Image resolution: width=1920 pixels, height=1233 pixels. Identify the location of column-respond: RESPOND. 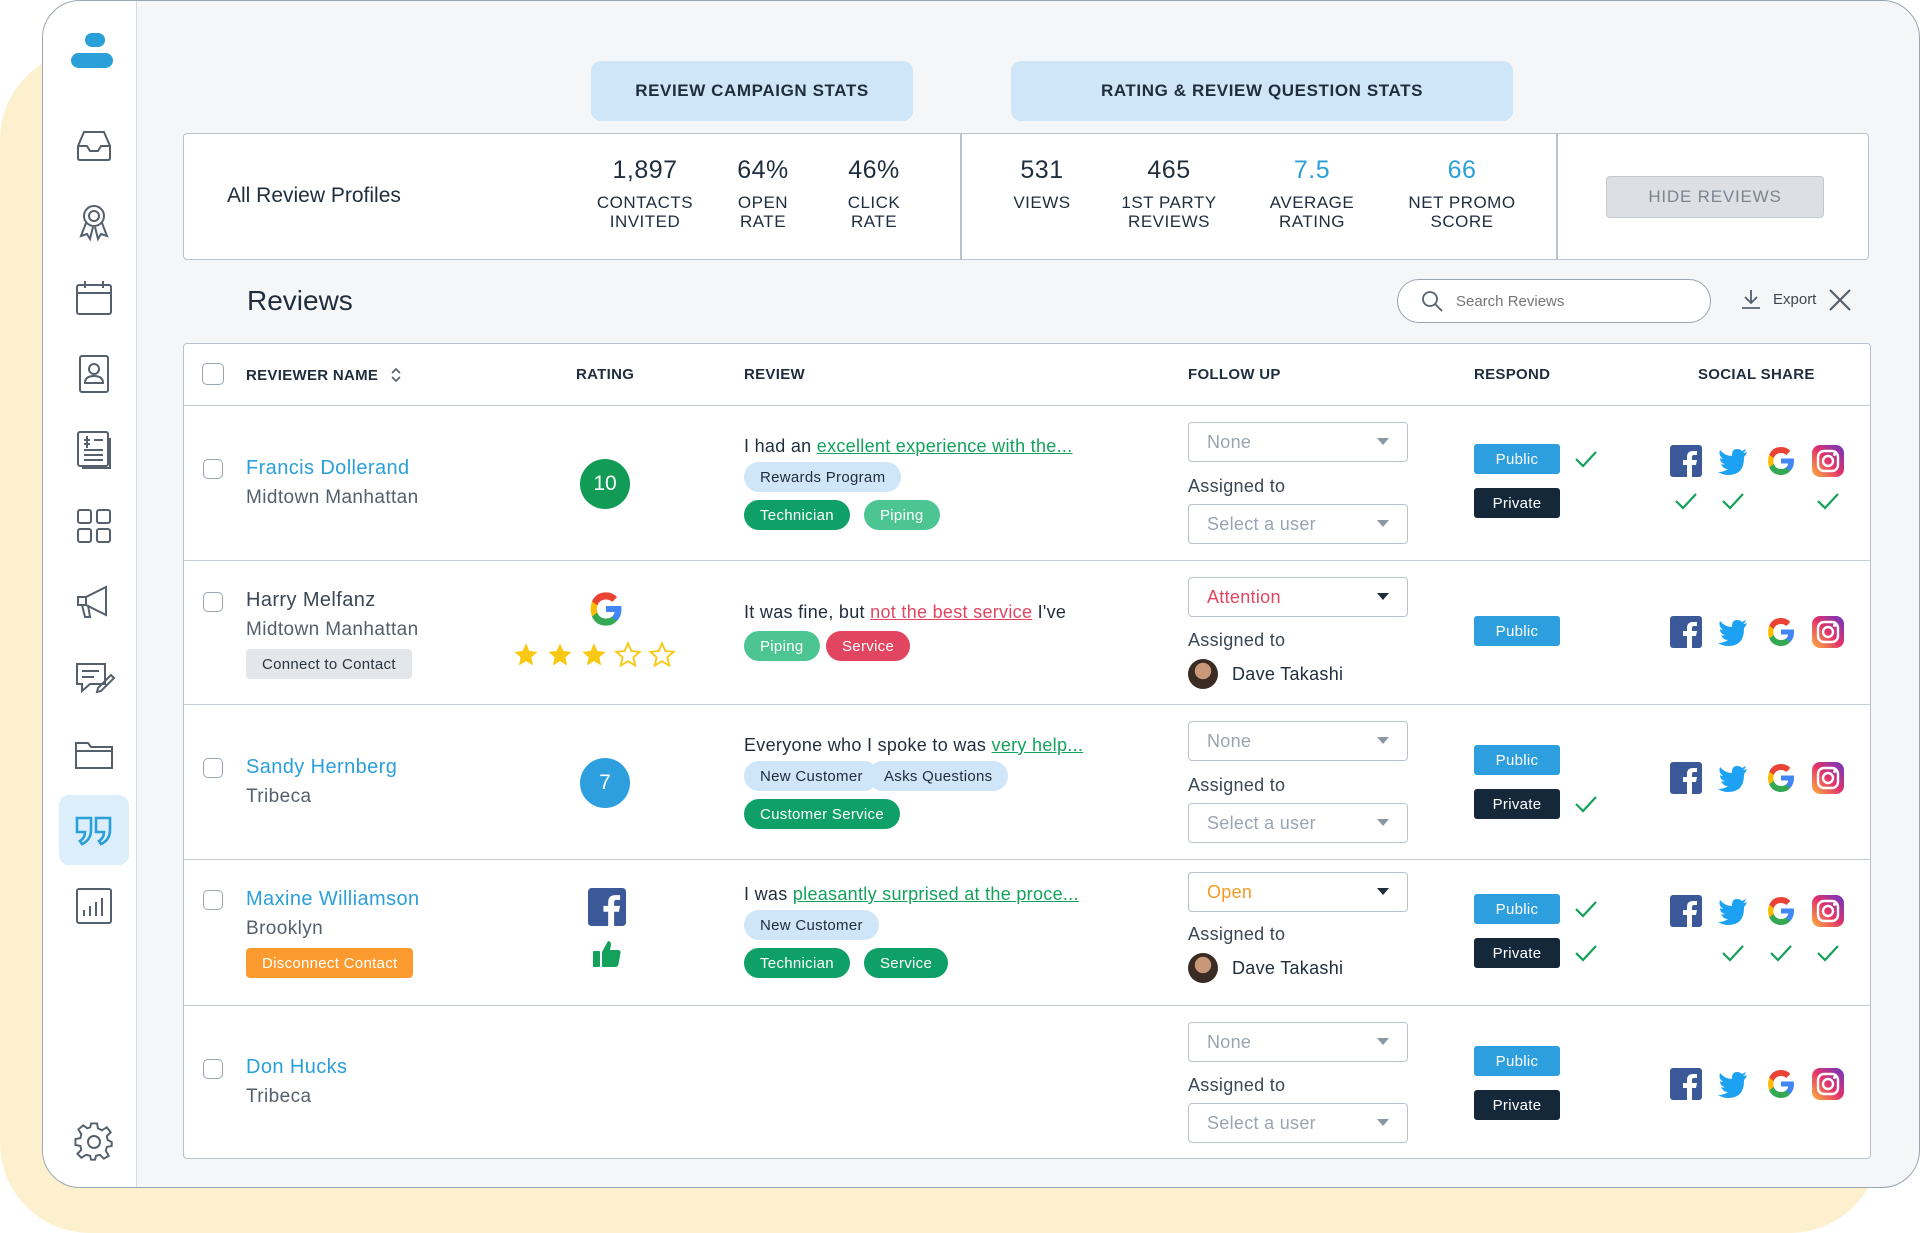
(1512, 374).